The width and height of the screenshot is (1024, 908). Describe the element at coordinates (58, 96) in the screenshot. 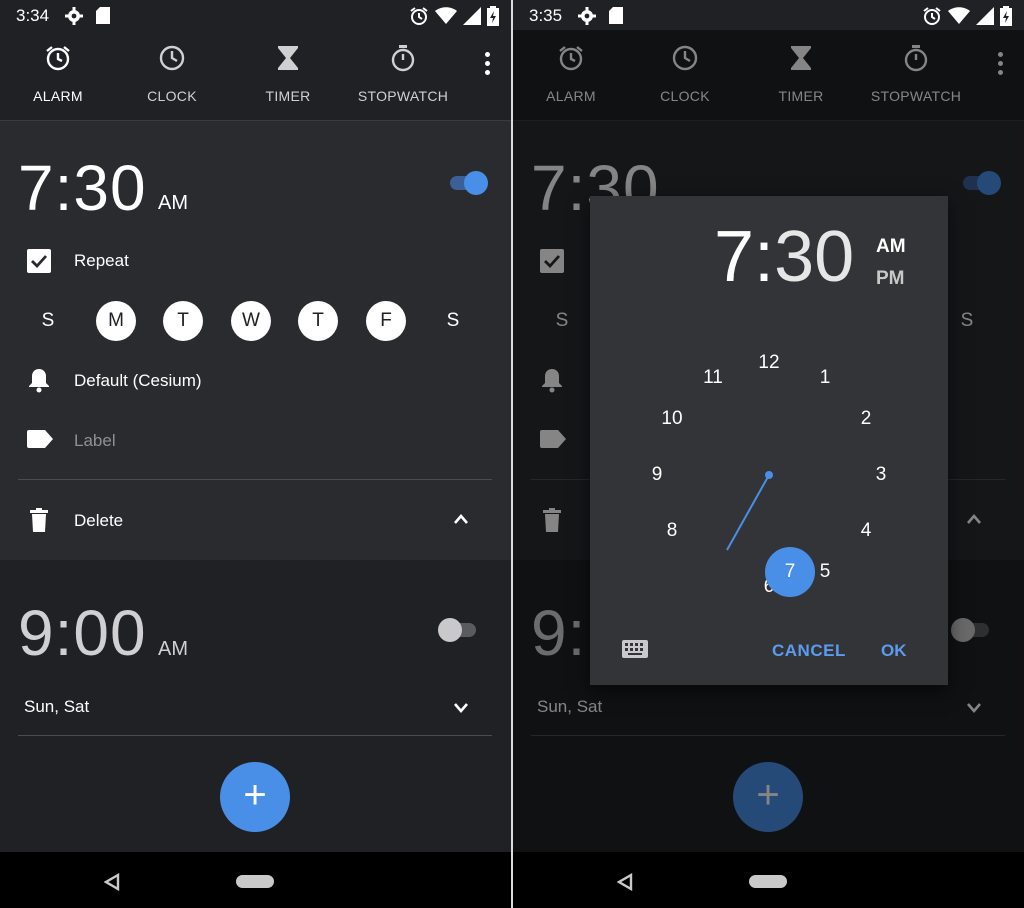

I see `tab-label: ALARM` at that location.